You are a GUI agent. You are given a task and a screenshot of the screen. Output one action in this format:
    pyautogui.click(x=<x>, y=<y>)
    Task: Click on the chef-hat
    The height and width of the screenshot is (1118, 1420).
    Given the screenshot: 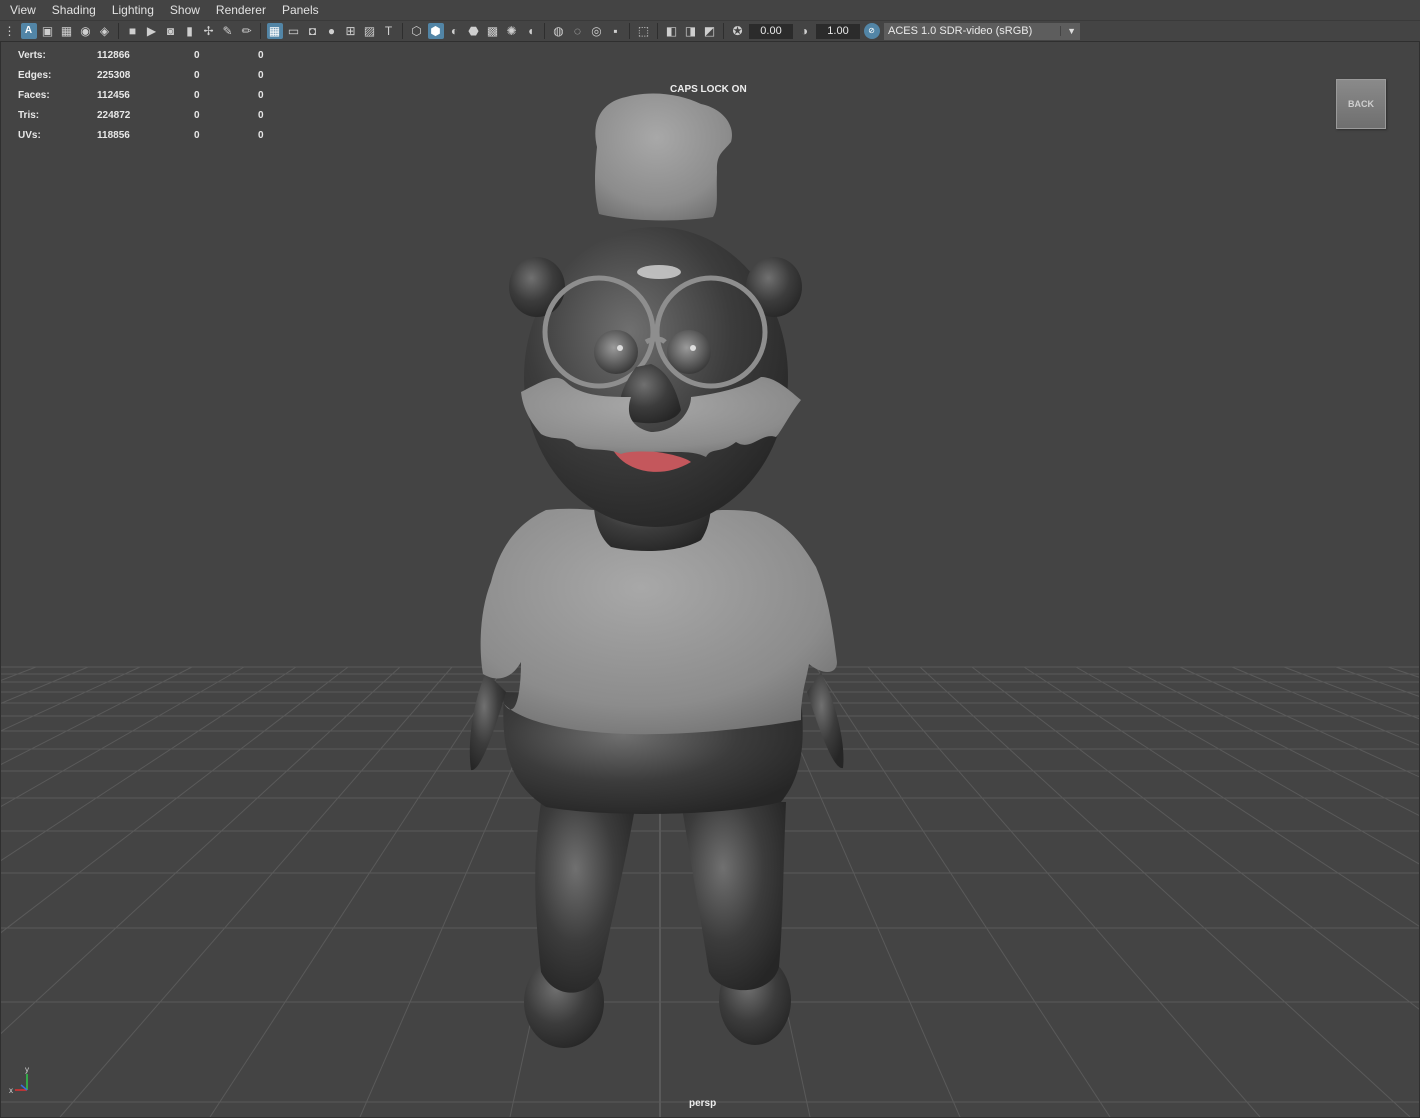 What is the action you would take?
    pyautogui.click(x=663, y=157)
    